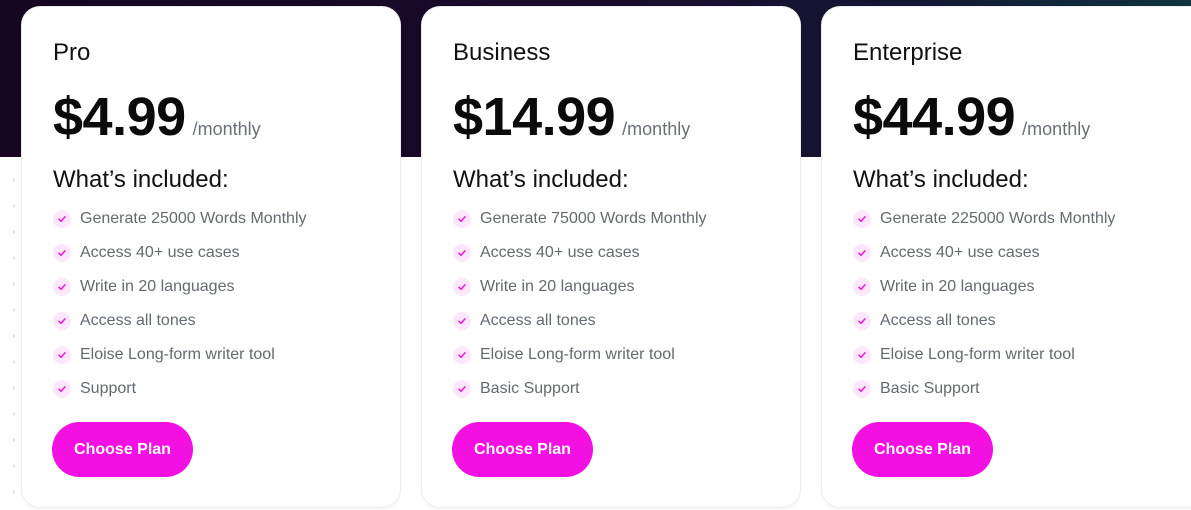 This screenshot has height=510, width=1191. I want to click on plan-price: $14.99, so click(534, 117).